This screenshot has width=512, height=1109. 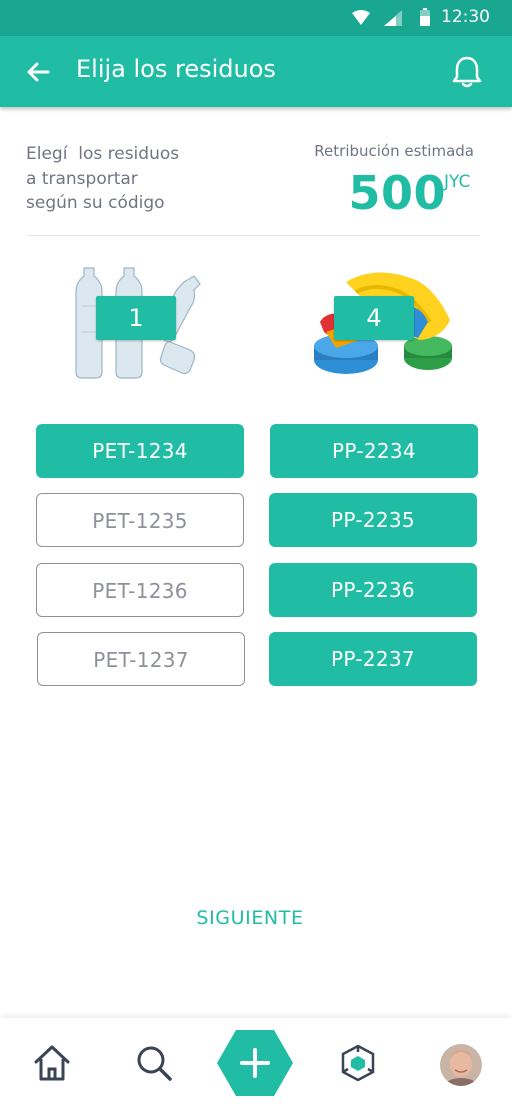 I want to click on status-time: 12:30, so click(x=465, y=17).